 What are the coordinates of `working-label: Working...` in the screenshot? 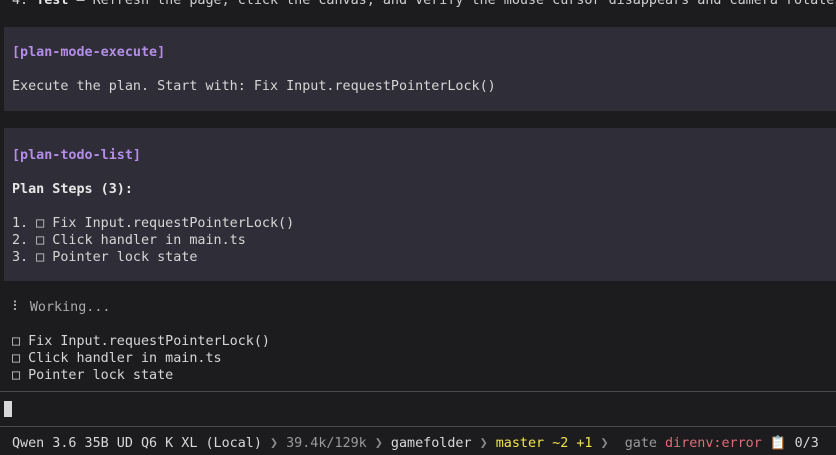 It's located at (70, 307).